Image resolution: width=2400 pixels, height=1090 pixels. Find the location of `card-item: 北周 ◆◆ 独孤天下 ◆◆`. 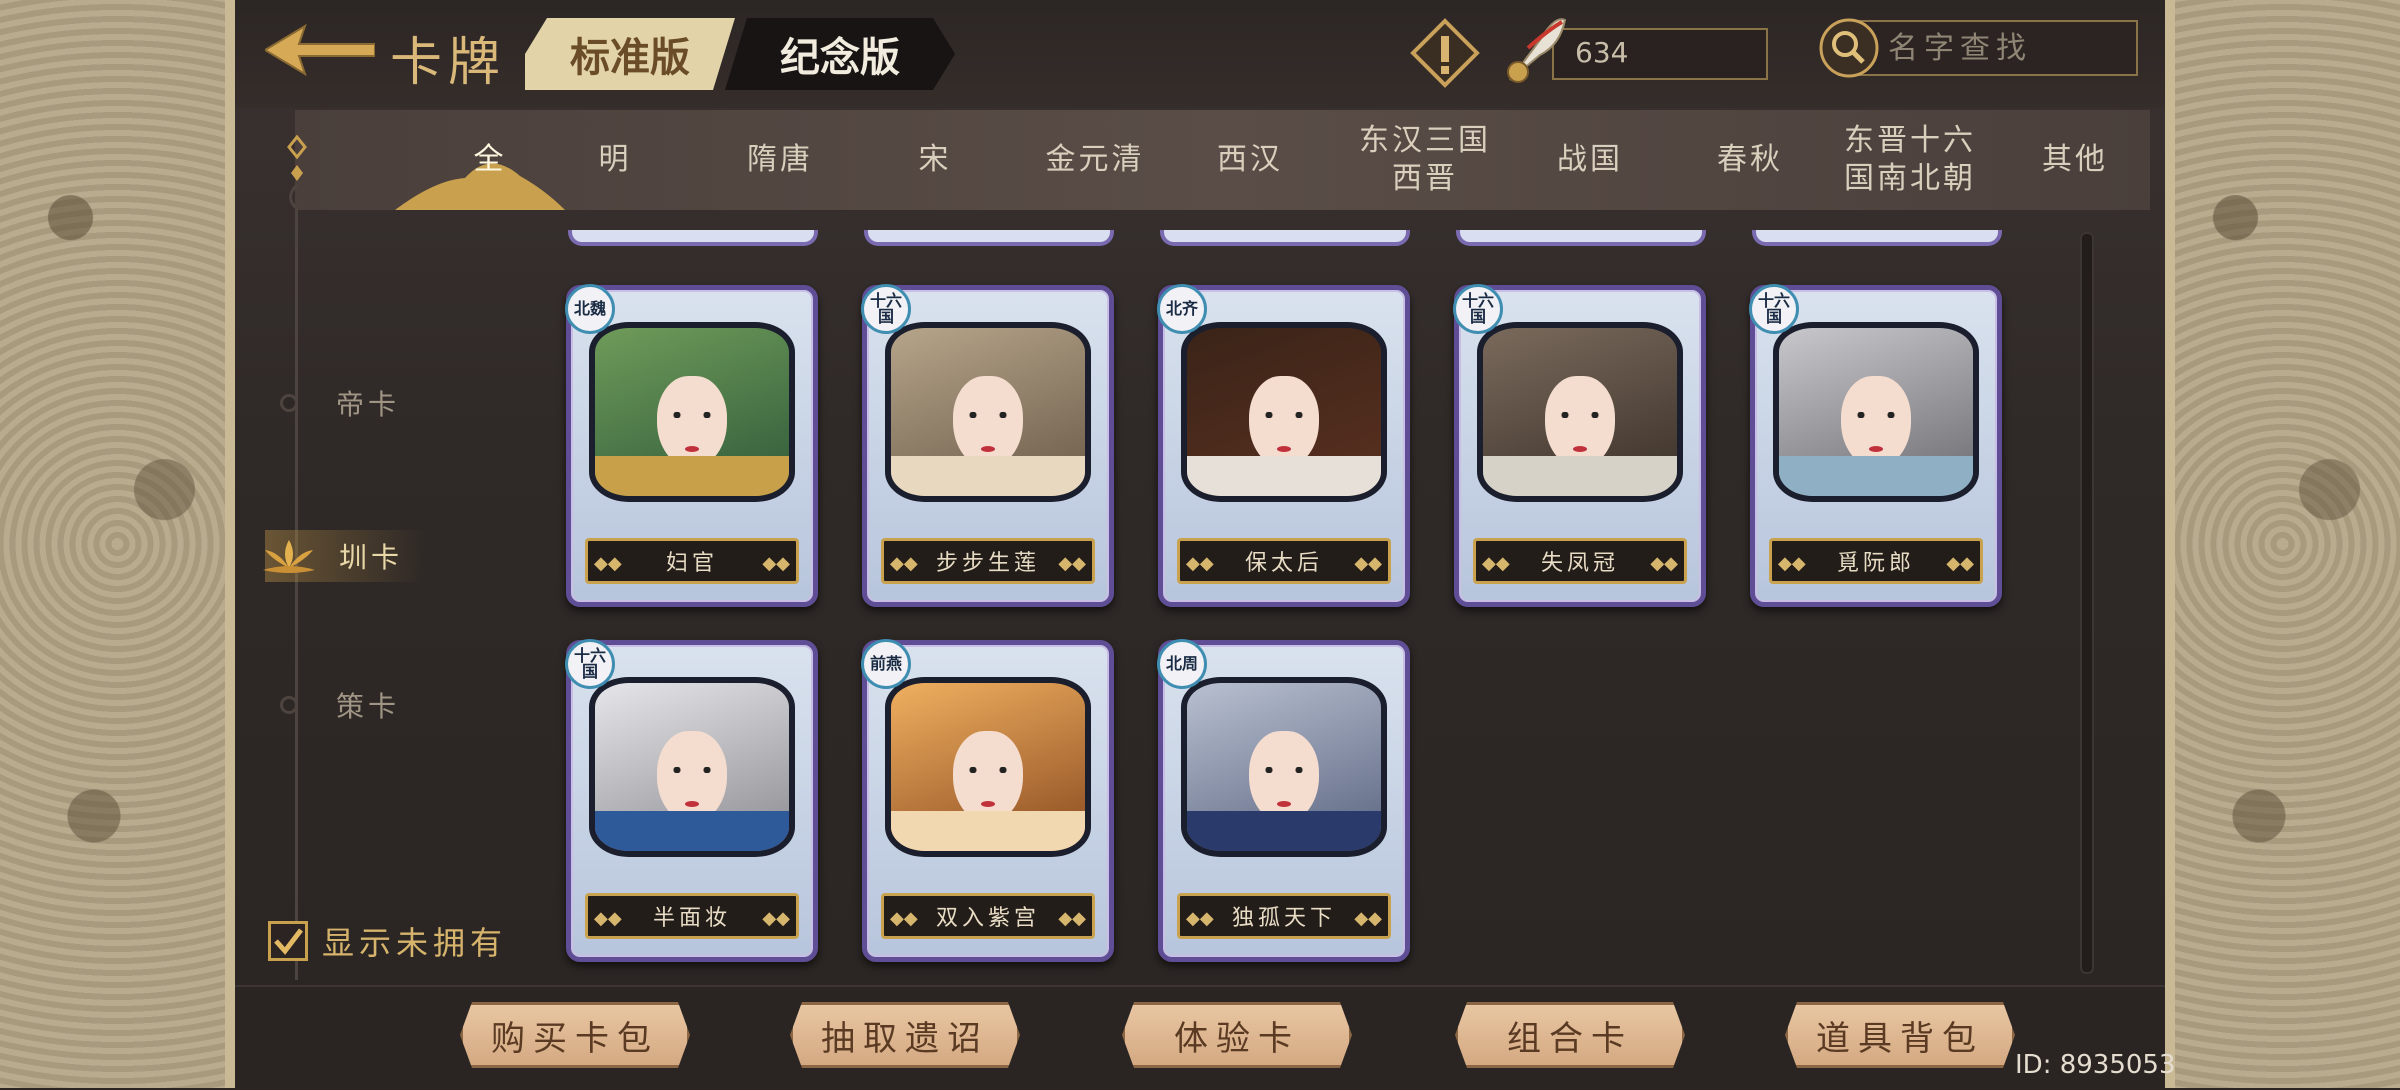

card-item: 北周 ◆◆ 独孤天下 ◆◆ is located at coordinates (1283, 800).